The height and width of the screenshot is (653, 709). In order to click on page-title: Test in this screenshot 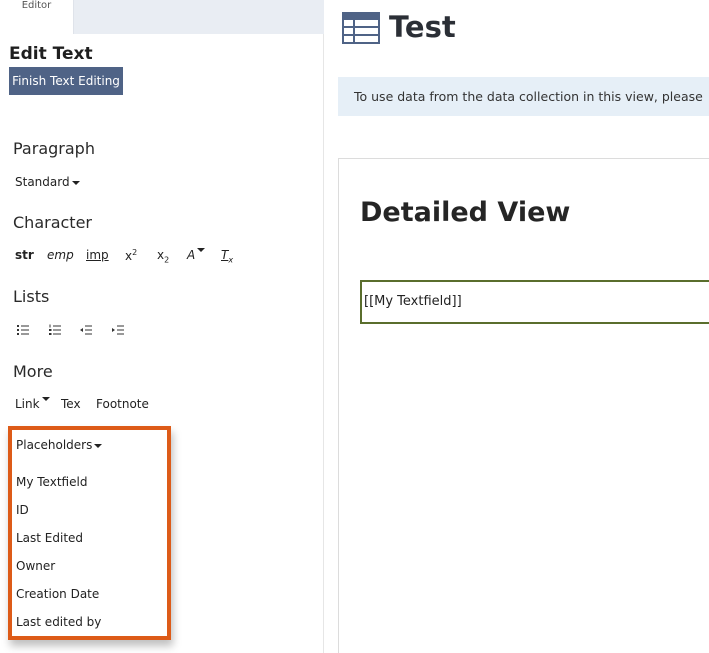, I will do `click(422, 27)`.